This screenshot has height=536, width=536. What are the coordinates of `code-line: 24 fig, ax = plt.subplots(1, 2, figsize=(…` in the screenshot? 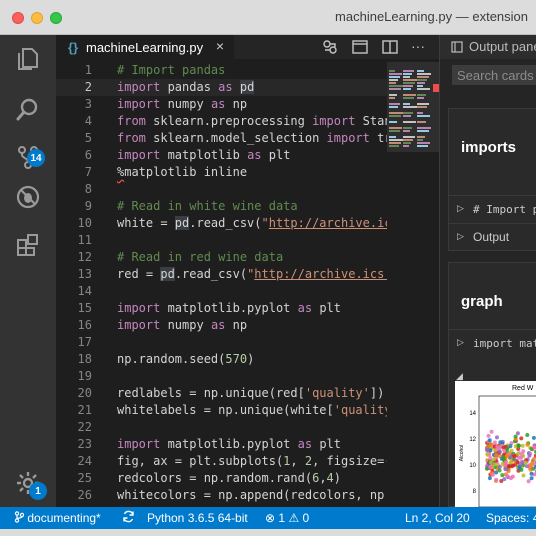 It's located at (222, 461).